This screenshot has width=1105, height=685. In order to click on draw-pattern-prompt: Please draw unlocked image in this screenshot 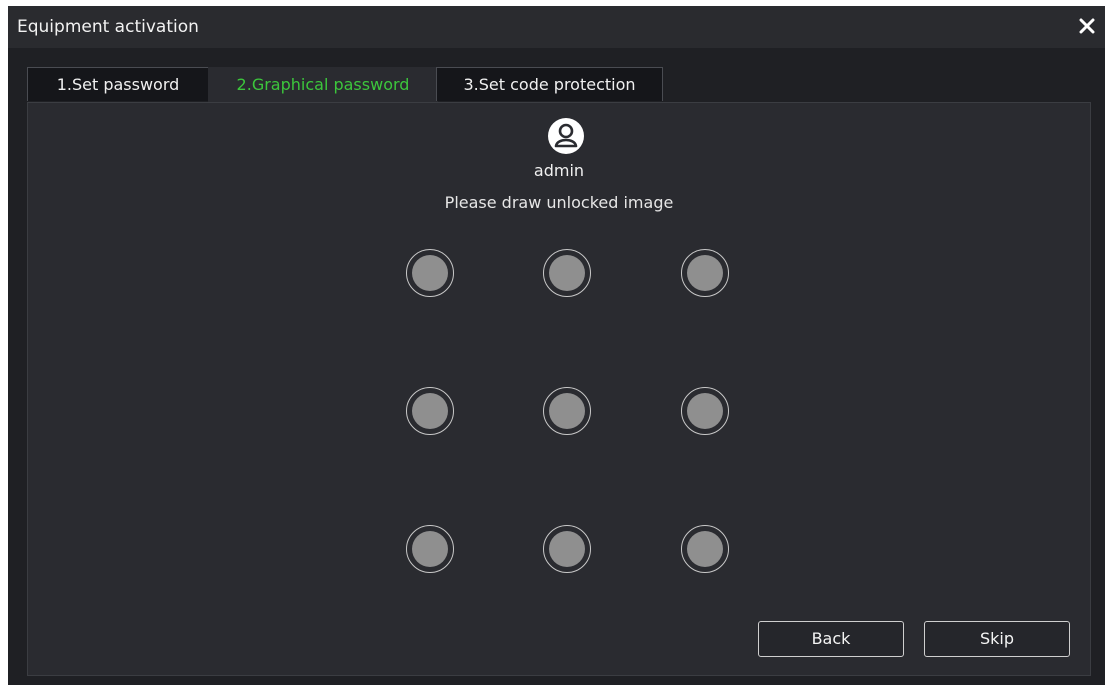, I will do `click(559, 202)`.